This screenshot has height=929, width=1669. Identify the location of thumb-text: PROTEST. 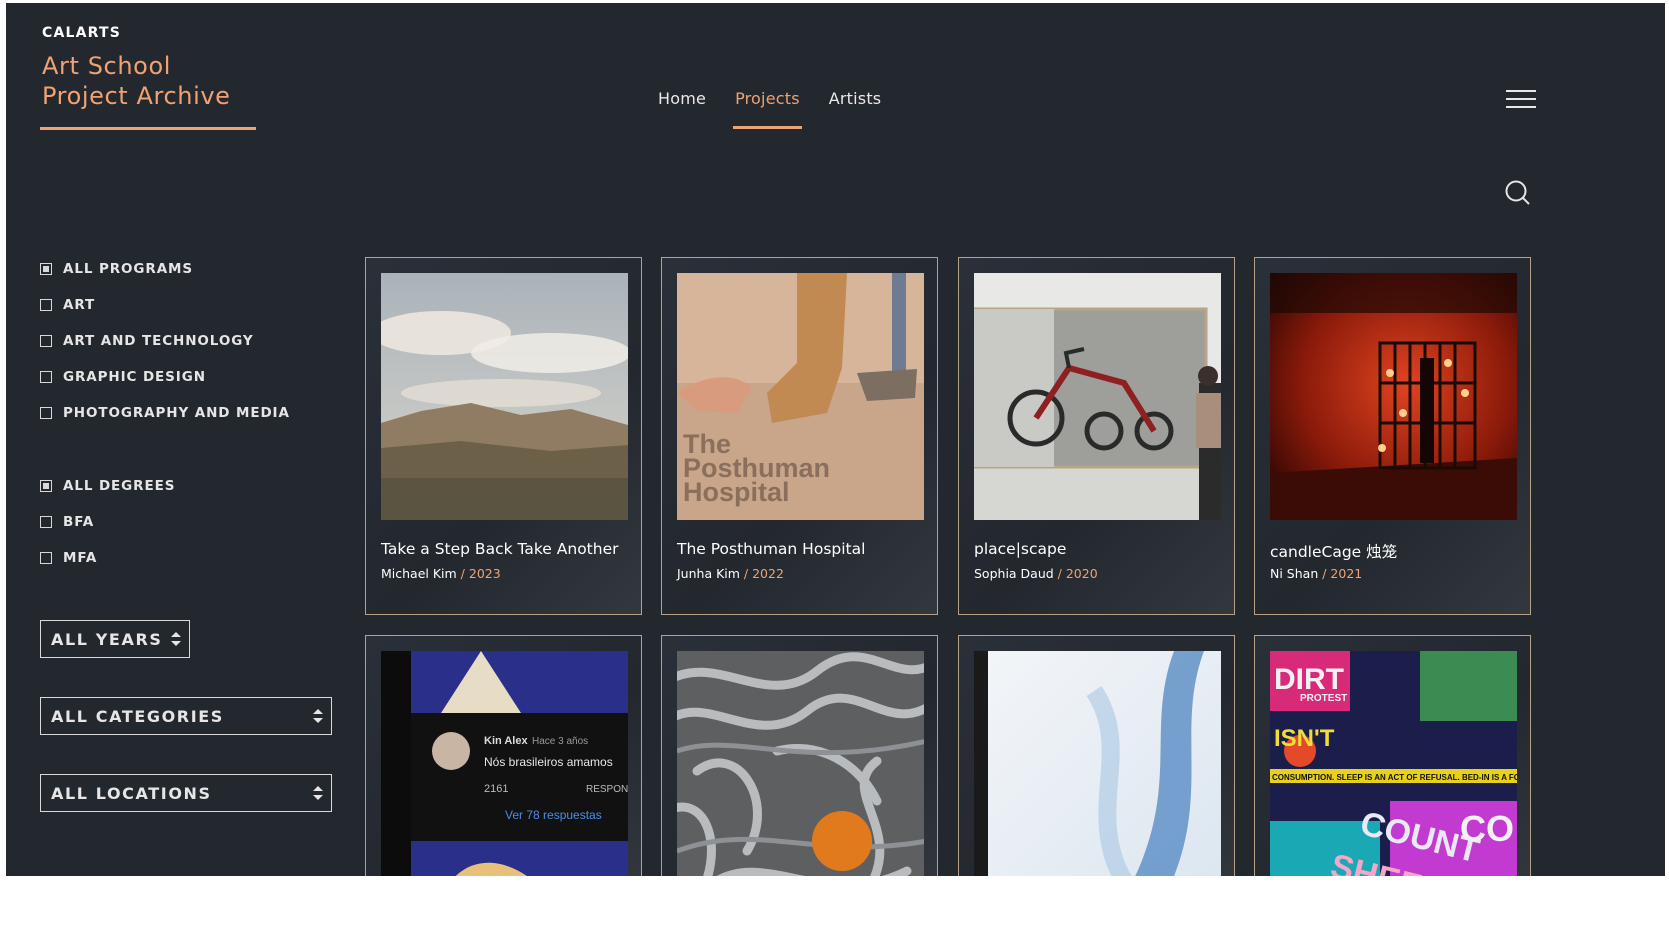
(1323, 698).